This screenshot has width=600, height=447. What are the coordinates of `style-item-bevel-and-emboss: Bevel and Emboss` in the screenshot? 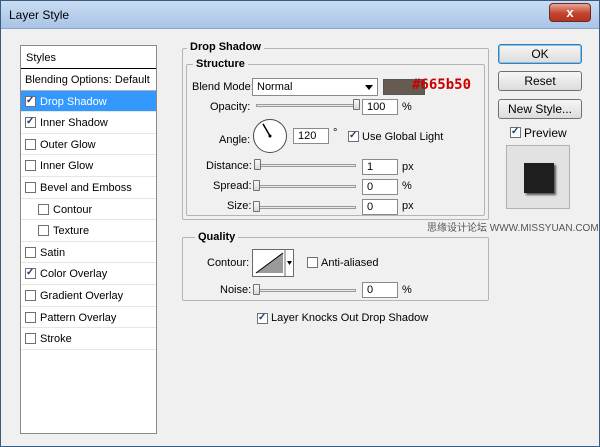 It's located at (88, 188).